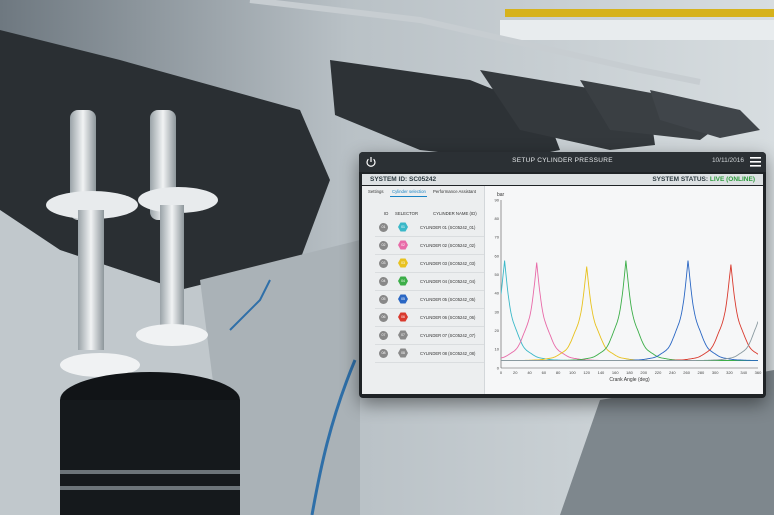 The image size is (774, 515). What do you see at coordinates (758, 372) in the screenshot?
I see `x-tick-label: 360` at bounding box center [758, 372].